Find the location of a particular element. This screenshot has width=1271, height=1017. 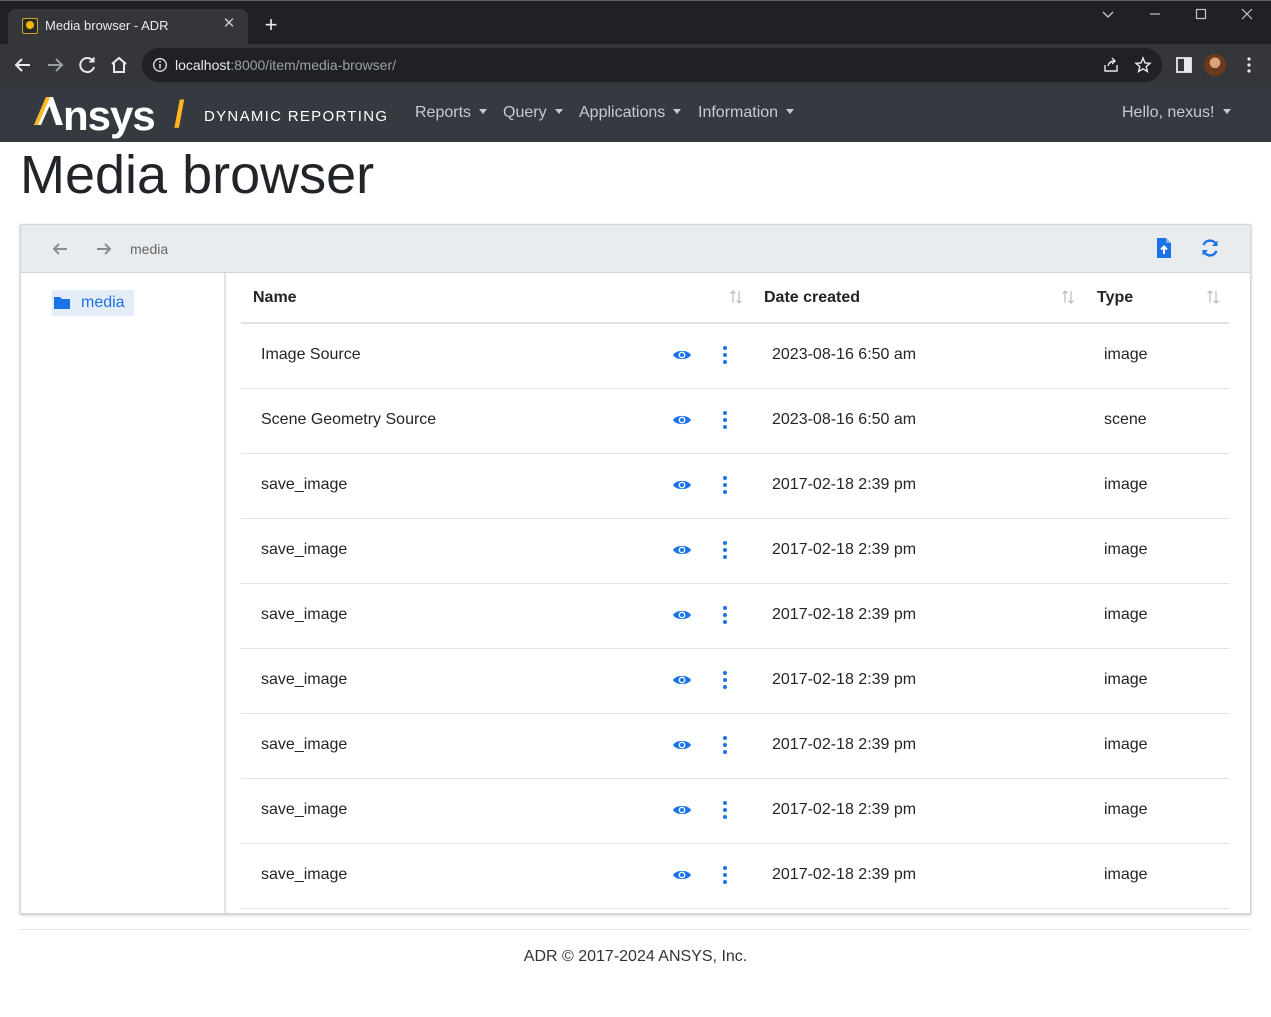

new-tab-button: + is located at coordinates (271, 26).